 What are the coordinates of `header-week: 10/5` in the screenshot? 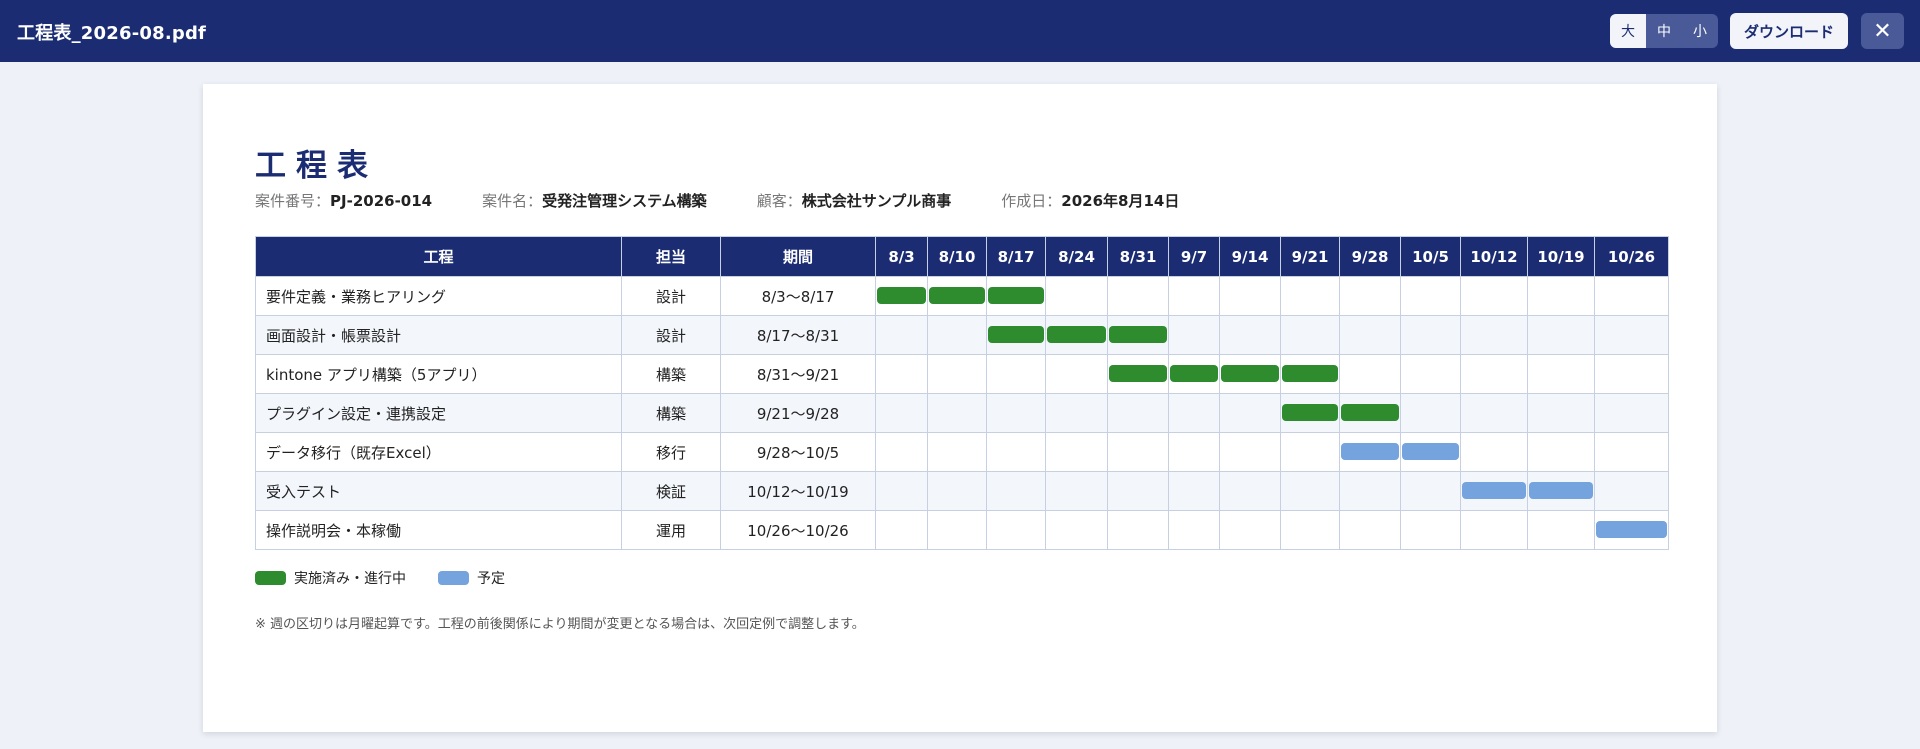 It's located at (1430, 256).